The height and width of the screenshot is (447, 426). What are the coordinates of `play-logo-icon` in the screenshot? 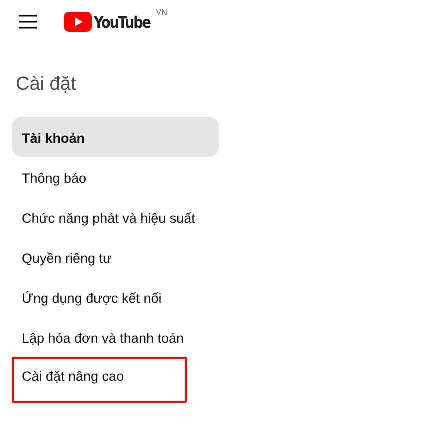 It's located at (78, 22).